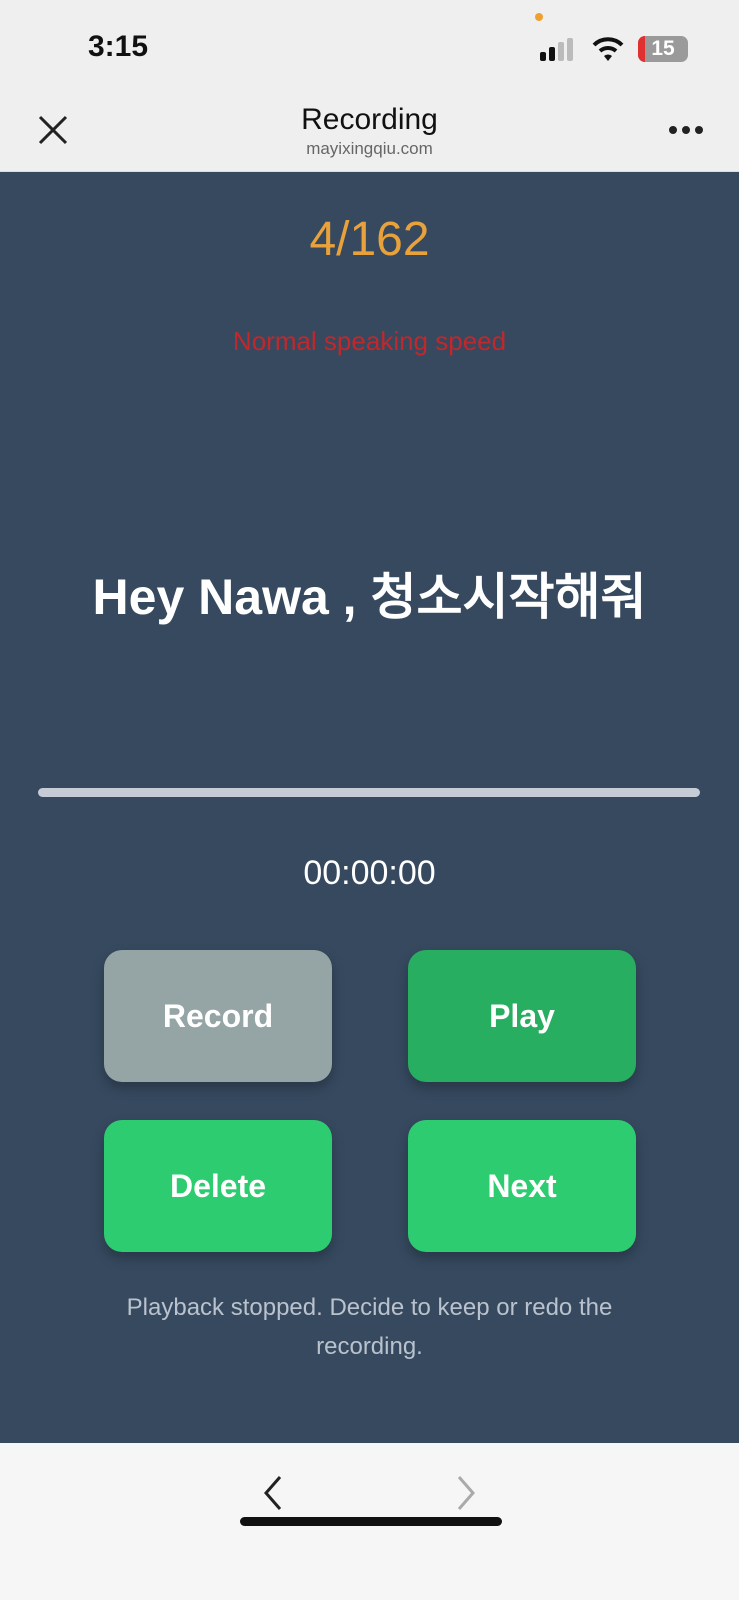 This screenshot has width=739, height=1600. What do you see at coordinates (369, 792) in the screenshot?
I see `audio-progress-bar` at bounding box center [369, 792].